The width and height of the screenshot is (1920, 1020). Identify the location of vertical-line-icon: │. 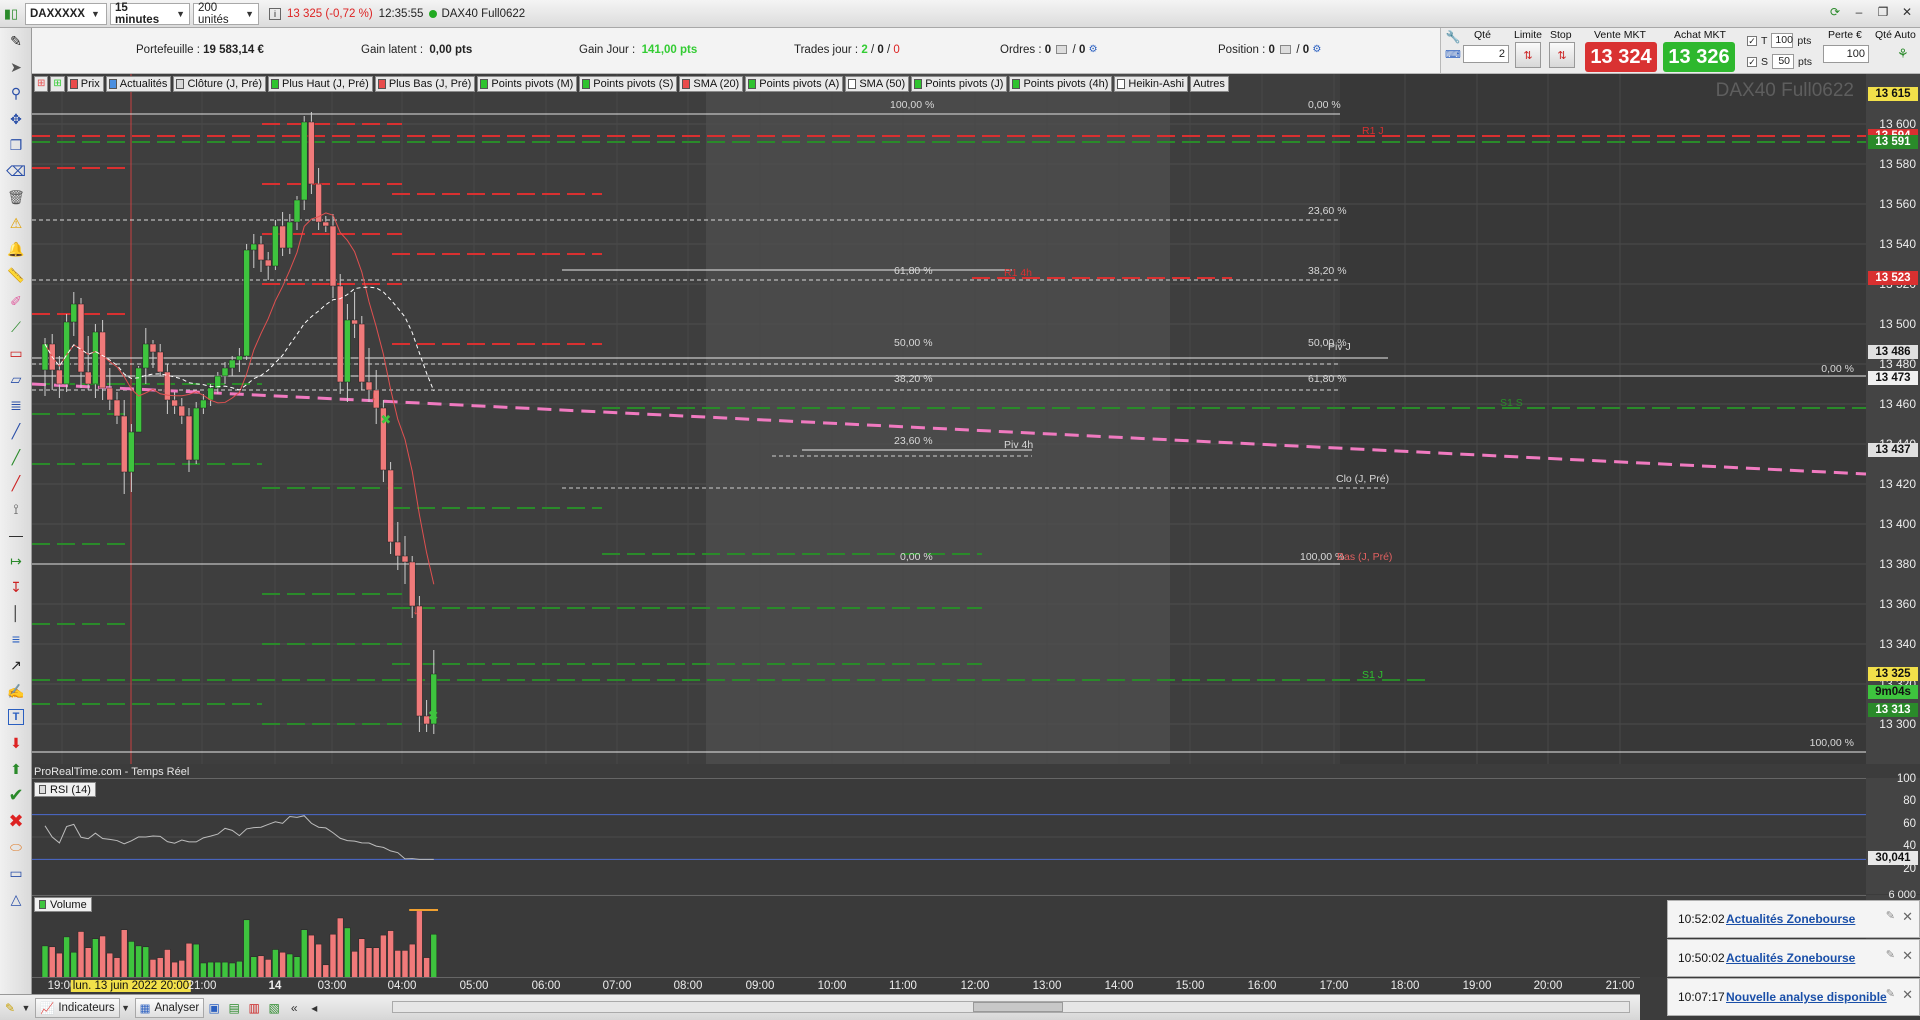
(16, 613).